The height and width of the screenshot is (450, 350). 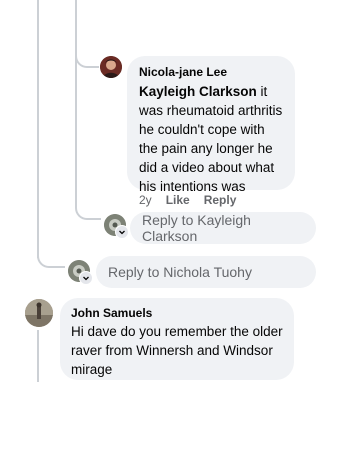 I want to click on current-user-avatar-outer, so click(x=80, y=272).